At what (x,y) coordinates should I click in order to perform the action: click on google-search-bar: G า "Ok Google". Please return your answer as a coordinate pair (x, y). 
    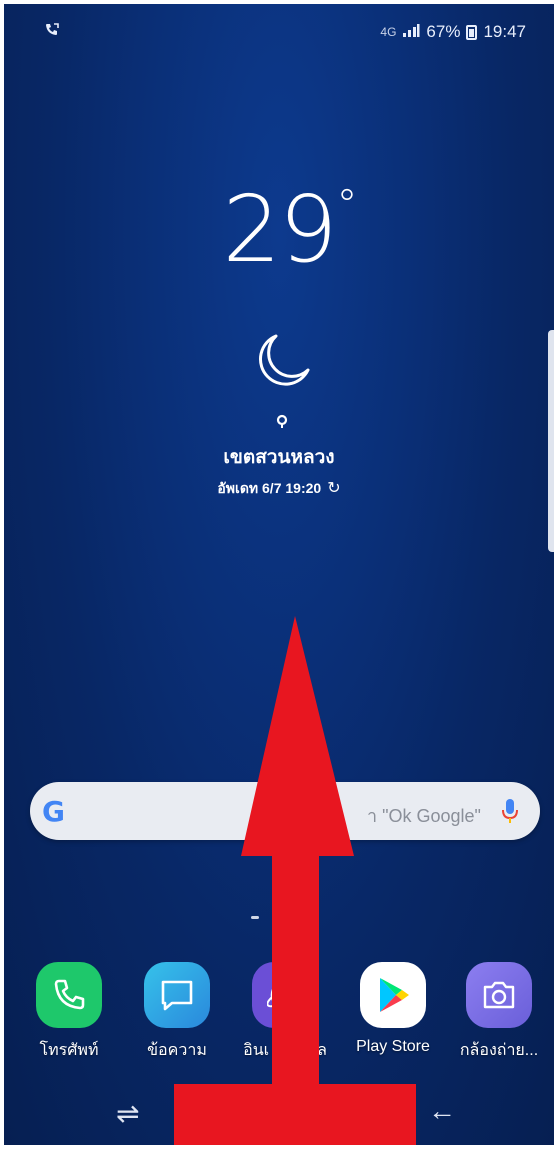
    Looking at the image, I should click on (285, 811).